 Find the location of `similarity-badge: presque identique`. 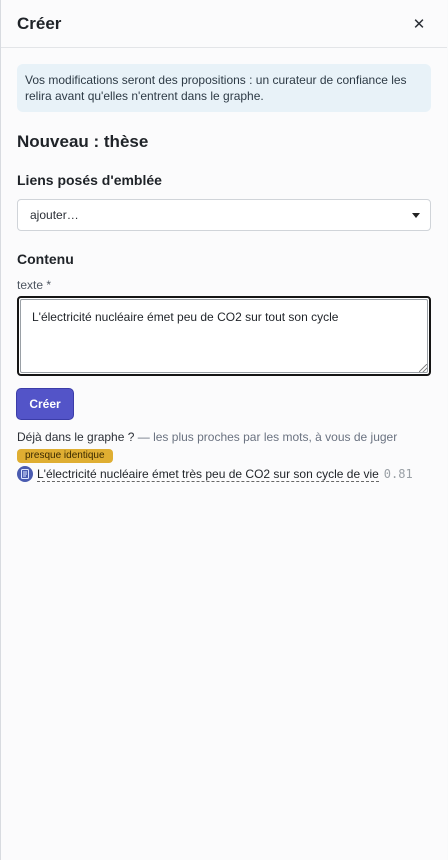

similarity-badge: presque identique is located at coordinates (65, 456).